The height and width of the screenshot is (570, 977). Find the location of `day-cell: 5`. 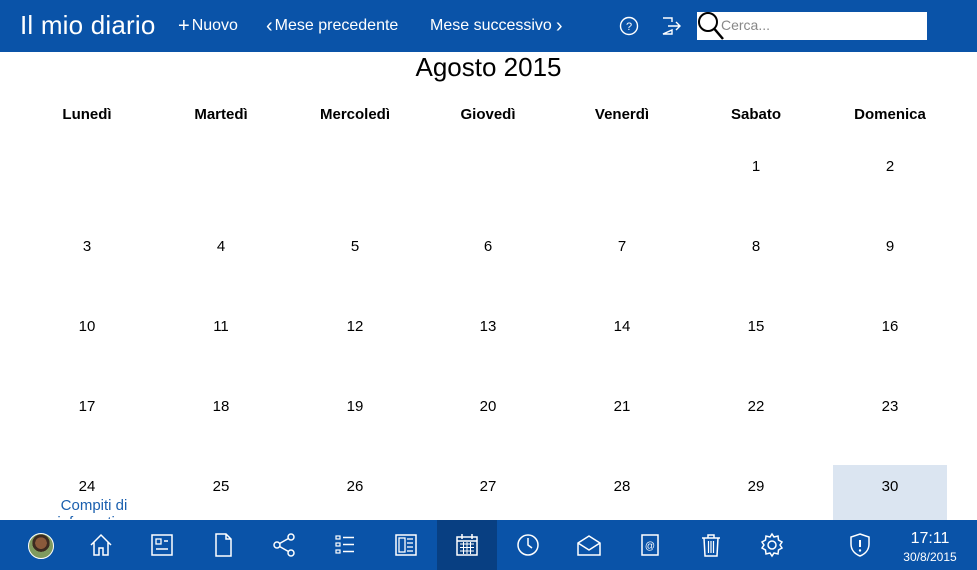

day-cell: 5 is located at coordinates (355, 267).